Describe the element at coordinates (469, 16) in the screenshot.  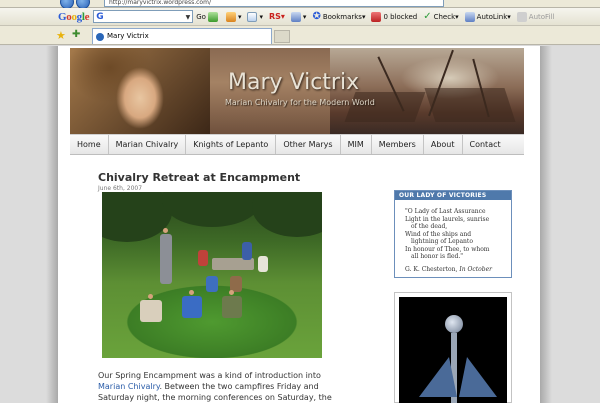
I see `autolink-icon` at that location.